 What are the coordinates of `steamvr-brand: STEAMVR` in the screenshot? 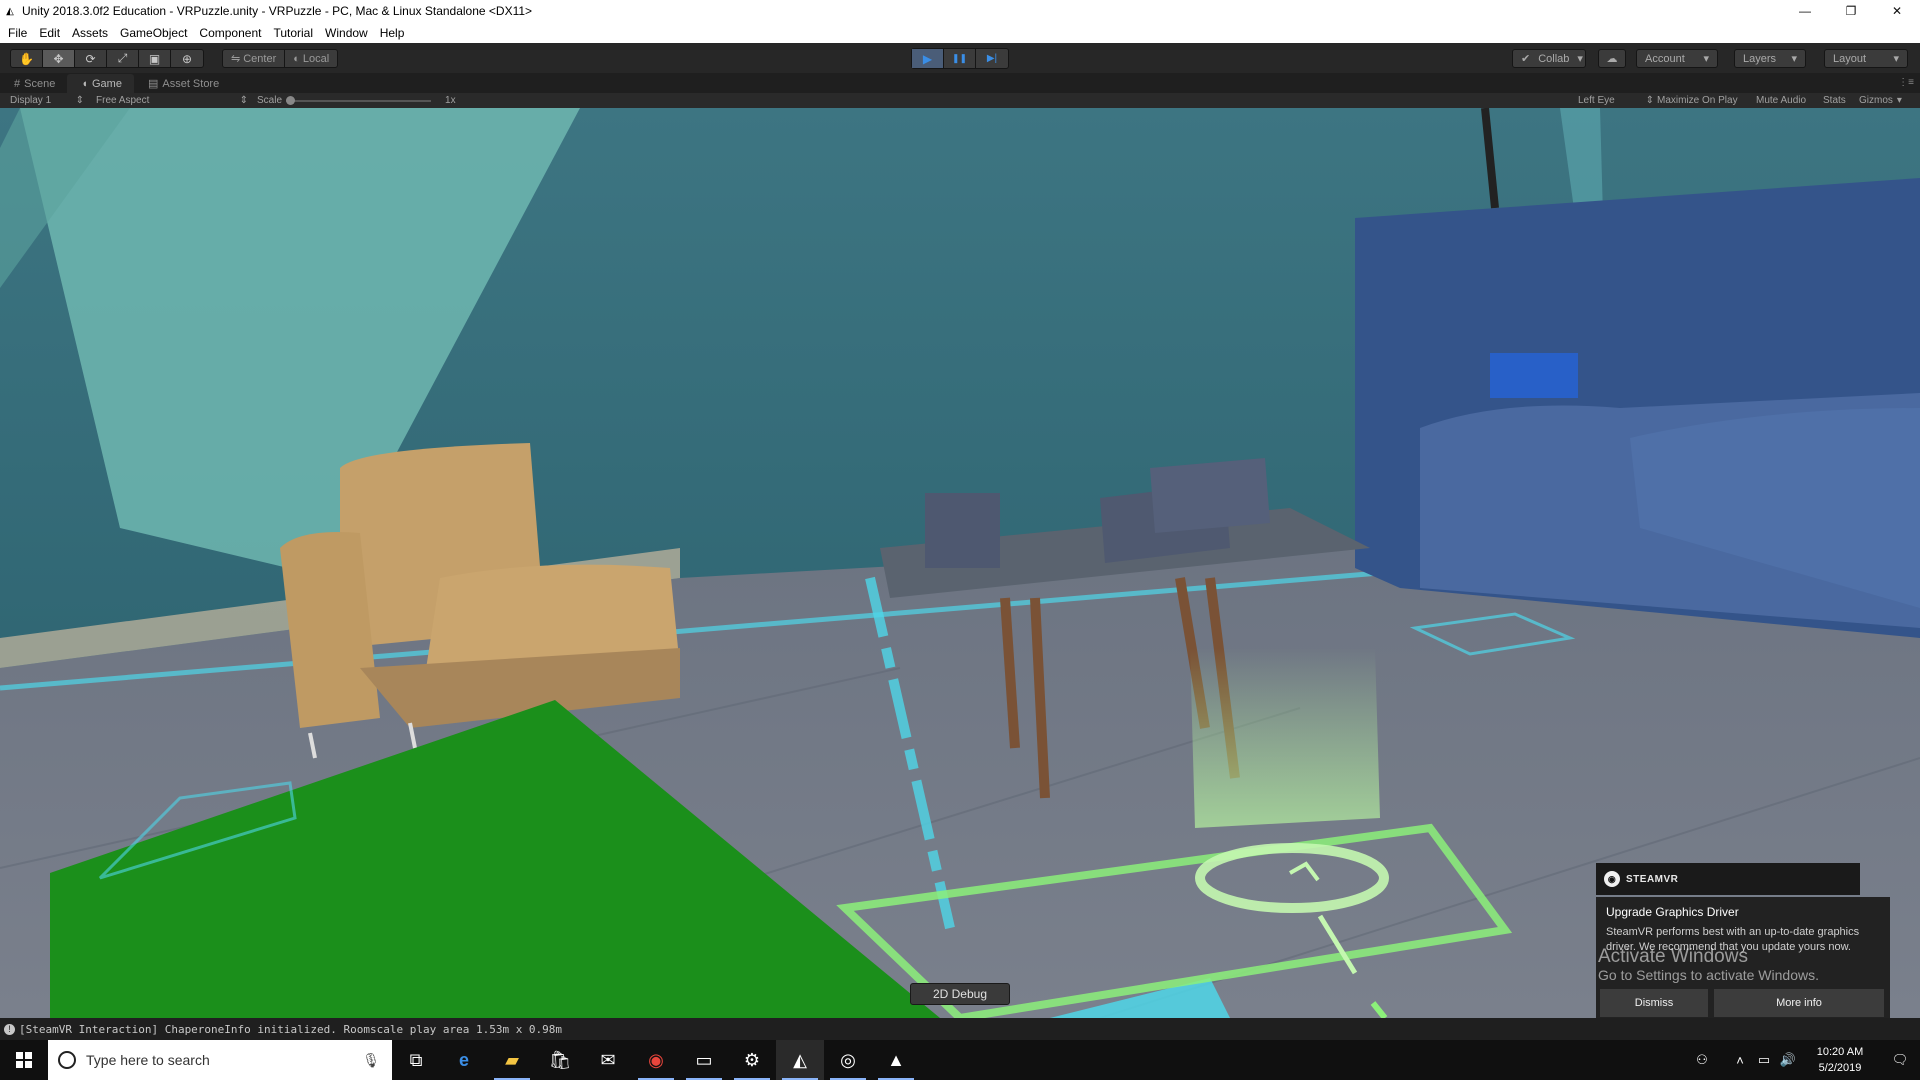 It's located at (1652, 879).